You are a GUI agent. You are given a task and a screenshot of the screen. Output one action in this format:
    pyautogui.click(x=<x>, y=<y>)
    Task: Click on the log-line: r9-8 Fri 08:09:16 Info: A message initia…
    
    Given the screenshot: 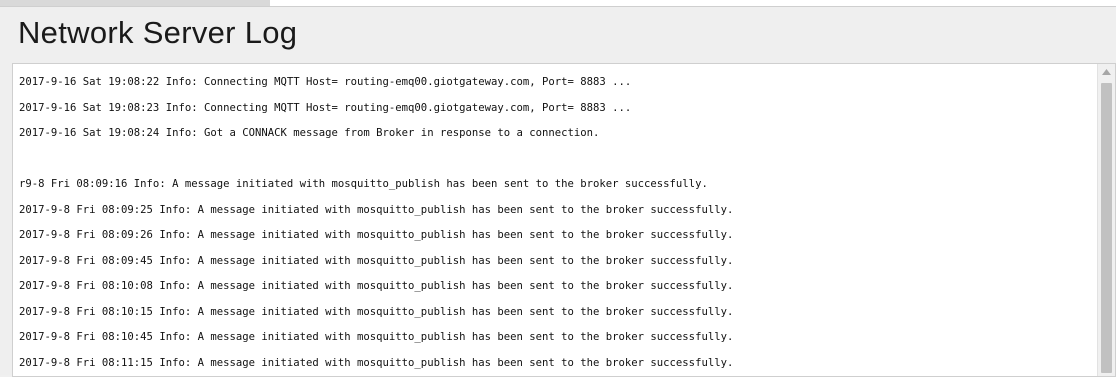 What is the action you would take?
    pyautogui.click(x=363, y=184)
    